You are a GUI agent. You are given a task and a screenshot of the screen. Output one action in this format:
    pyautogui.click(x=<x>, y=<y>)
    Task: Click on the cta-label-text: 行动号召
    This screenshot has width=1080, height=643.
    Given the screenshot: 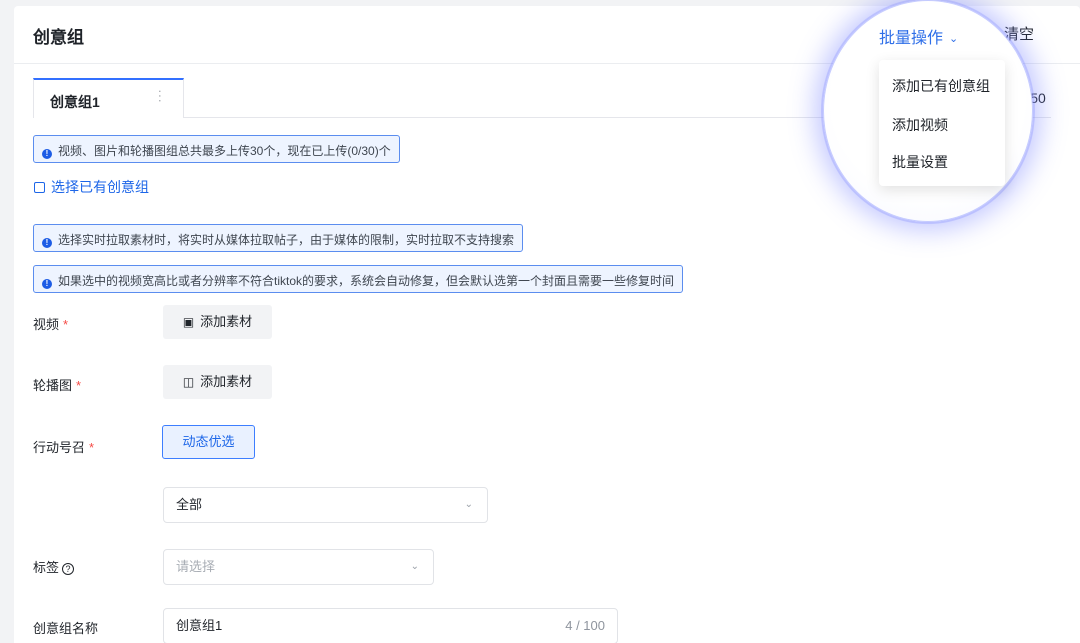 What is the action you would take?
    pyautogui.click(x=59, y=447)
    